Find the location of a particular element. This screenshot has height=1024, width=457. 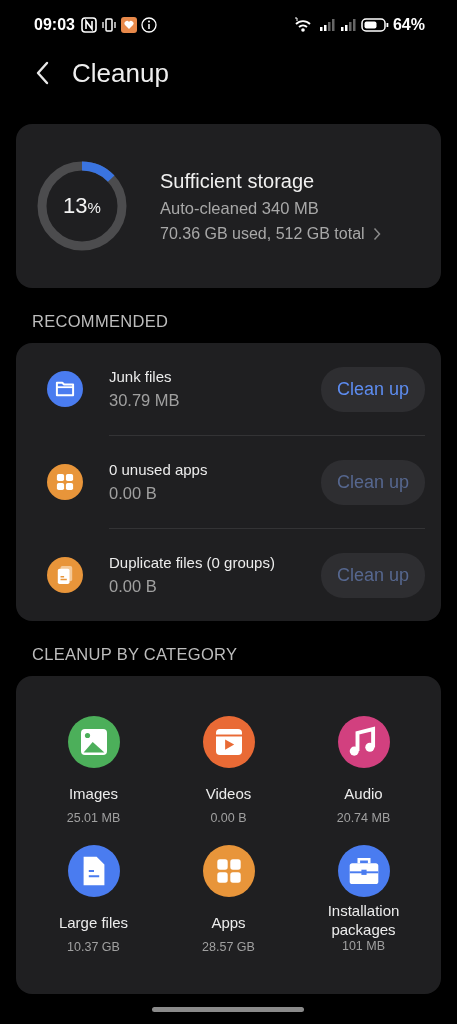

back-button is located at coordinates (43, 73).